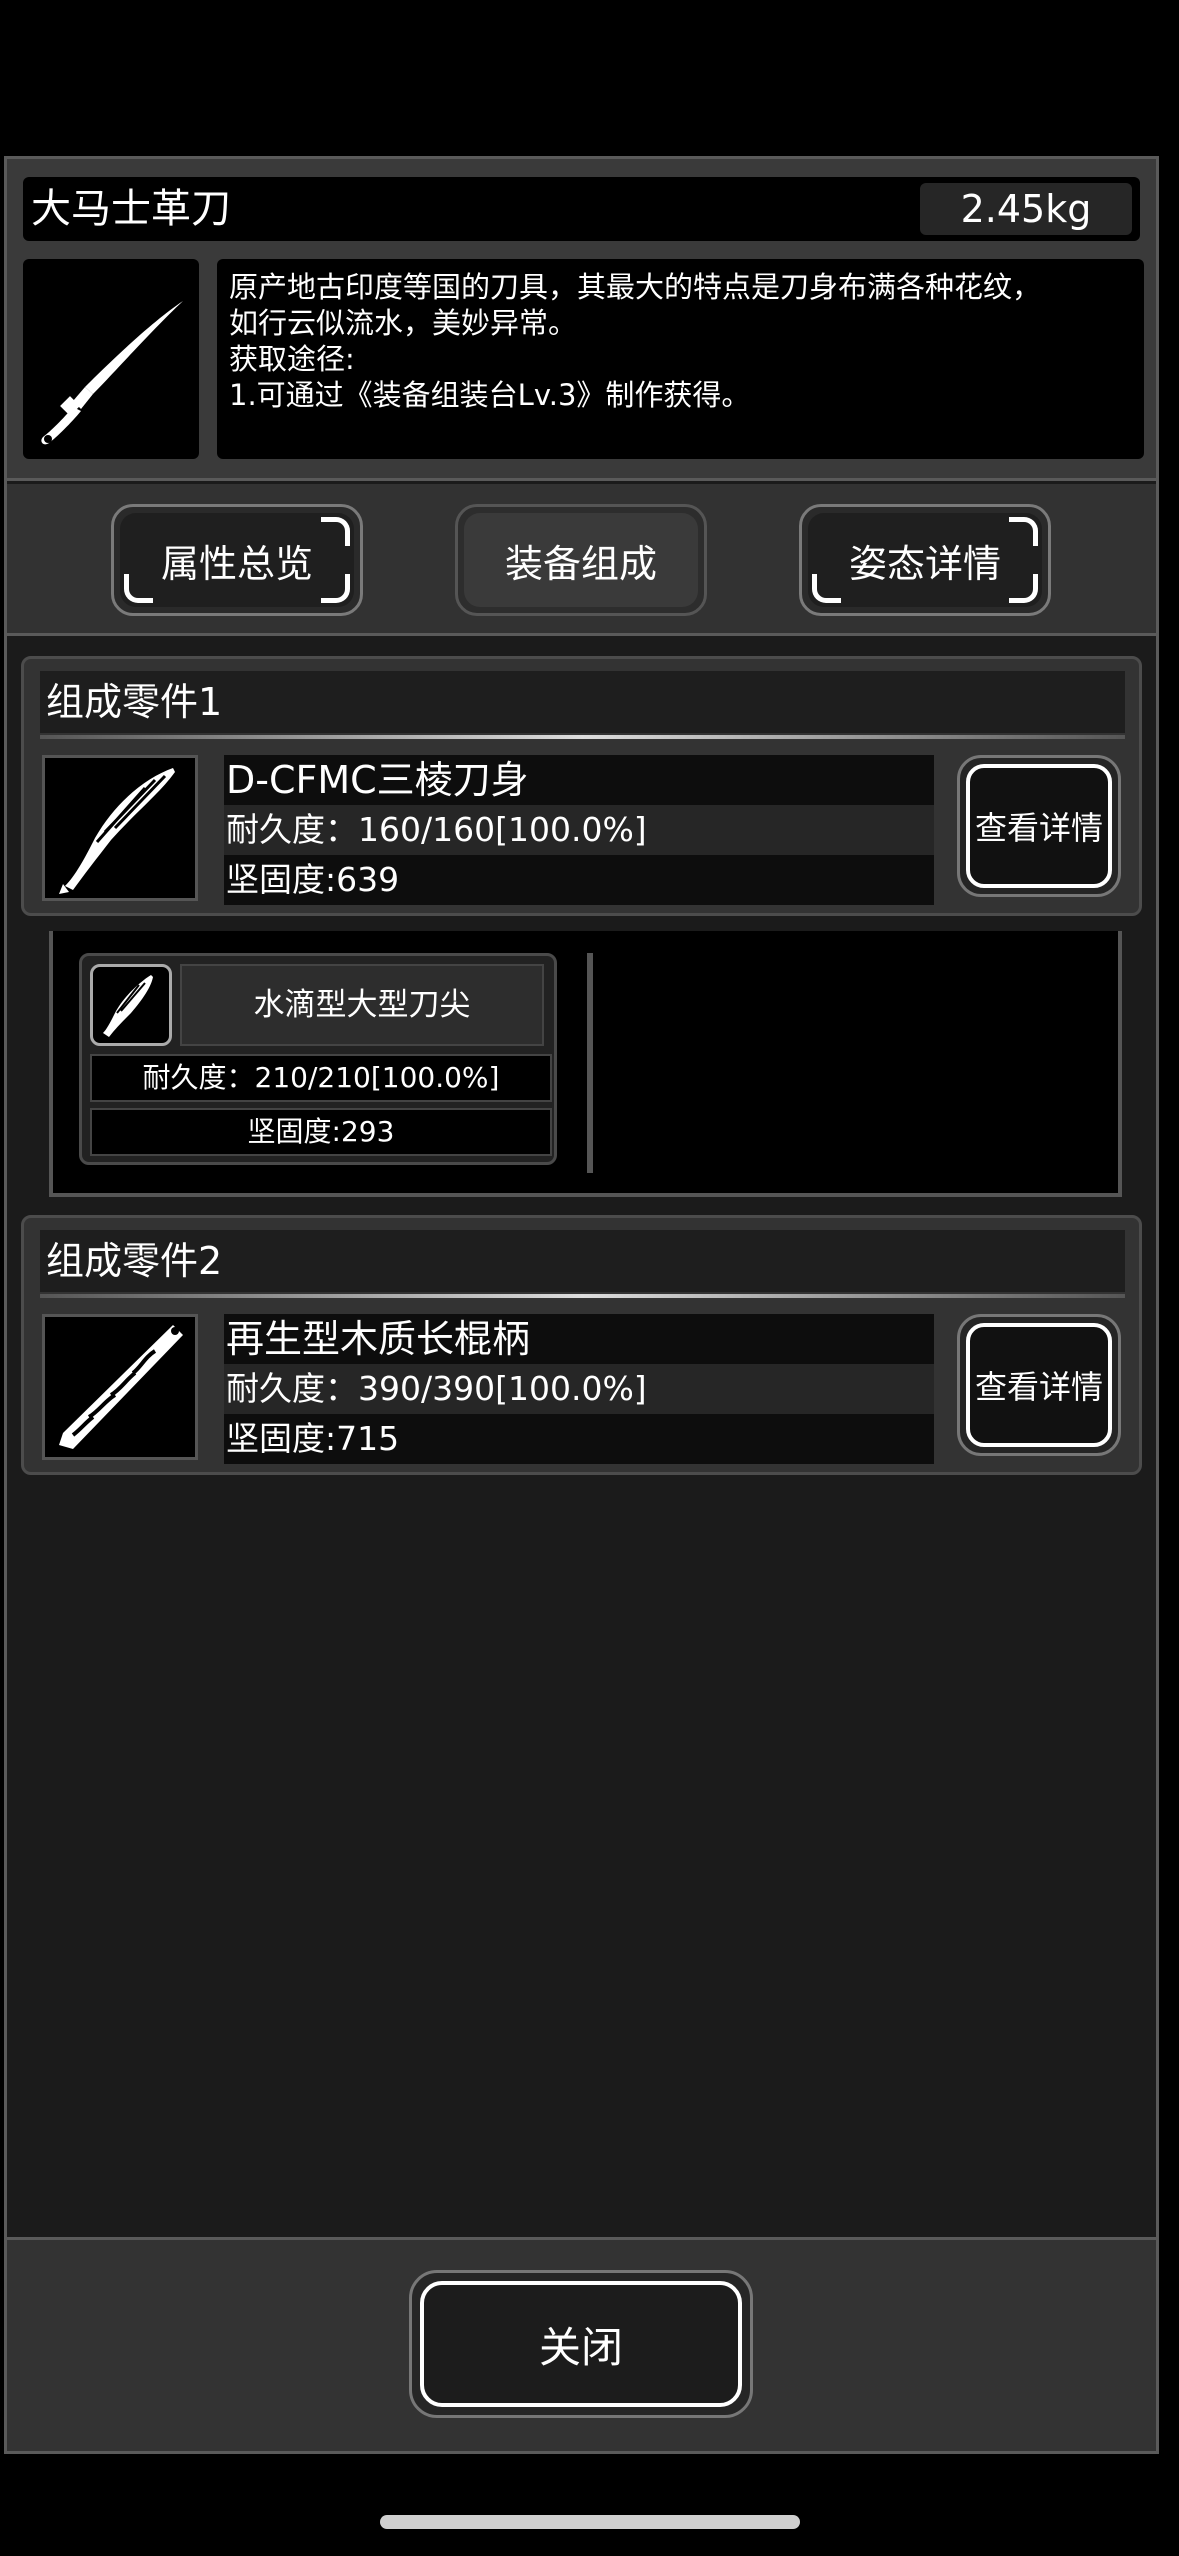 Image resolution: width=1179 pixels, height=2556 pixels. I want to click on blade-icon, so click(120, 828).